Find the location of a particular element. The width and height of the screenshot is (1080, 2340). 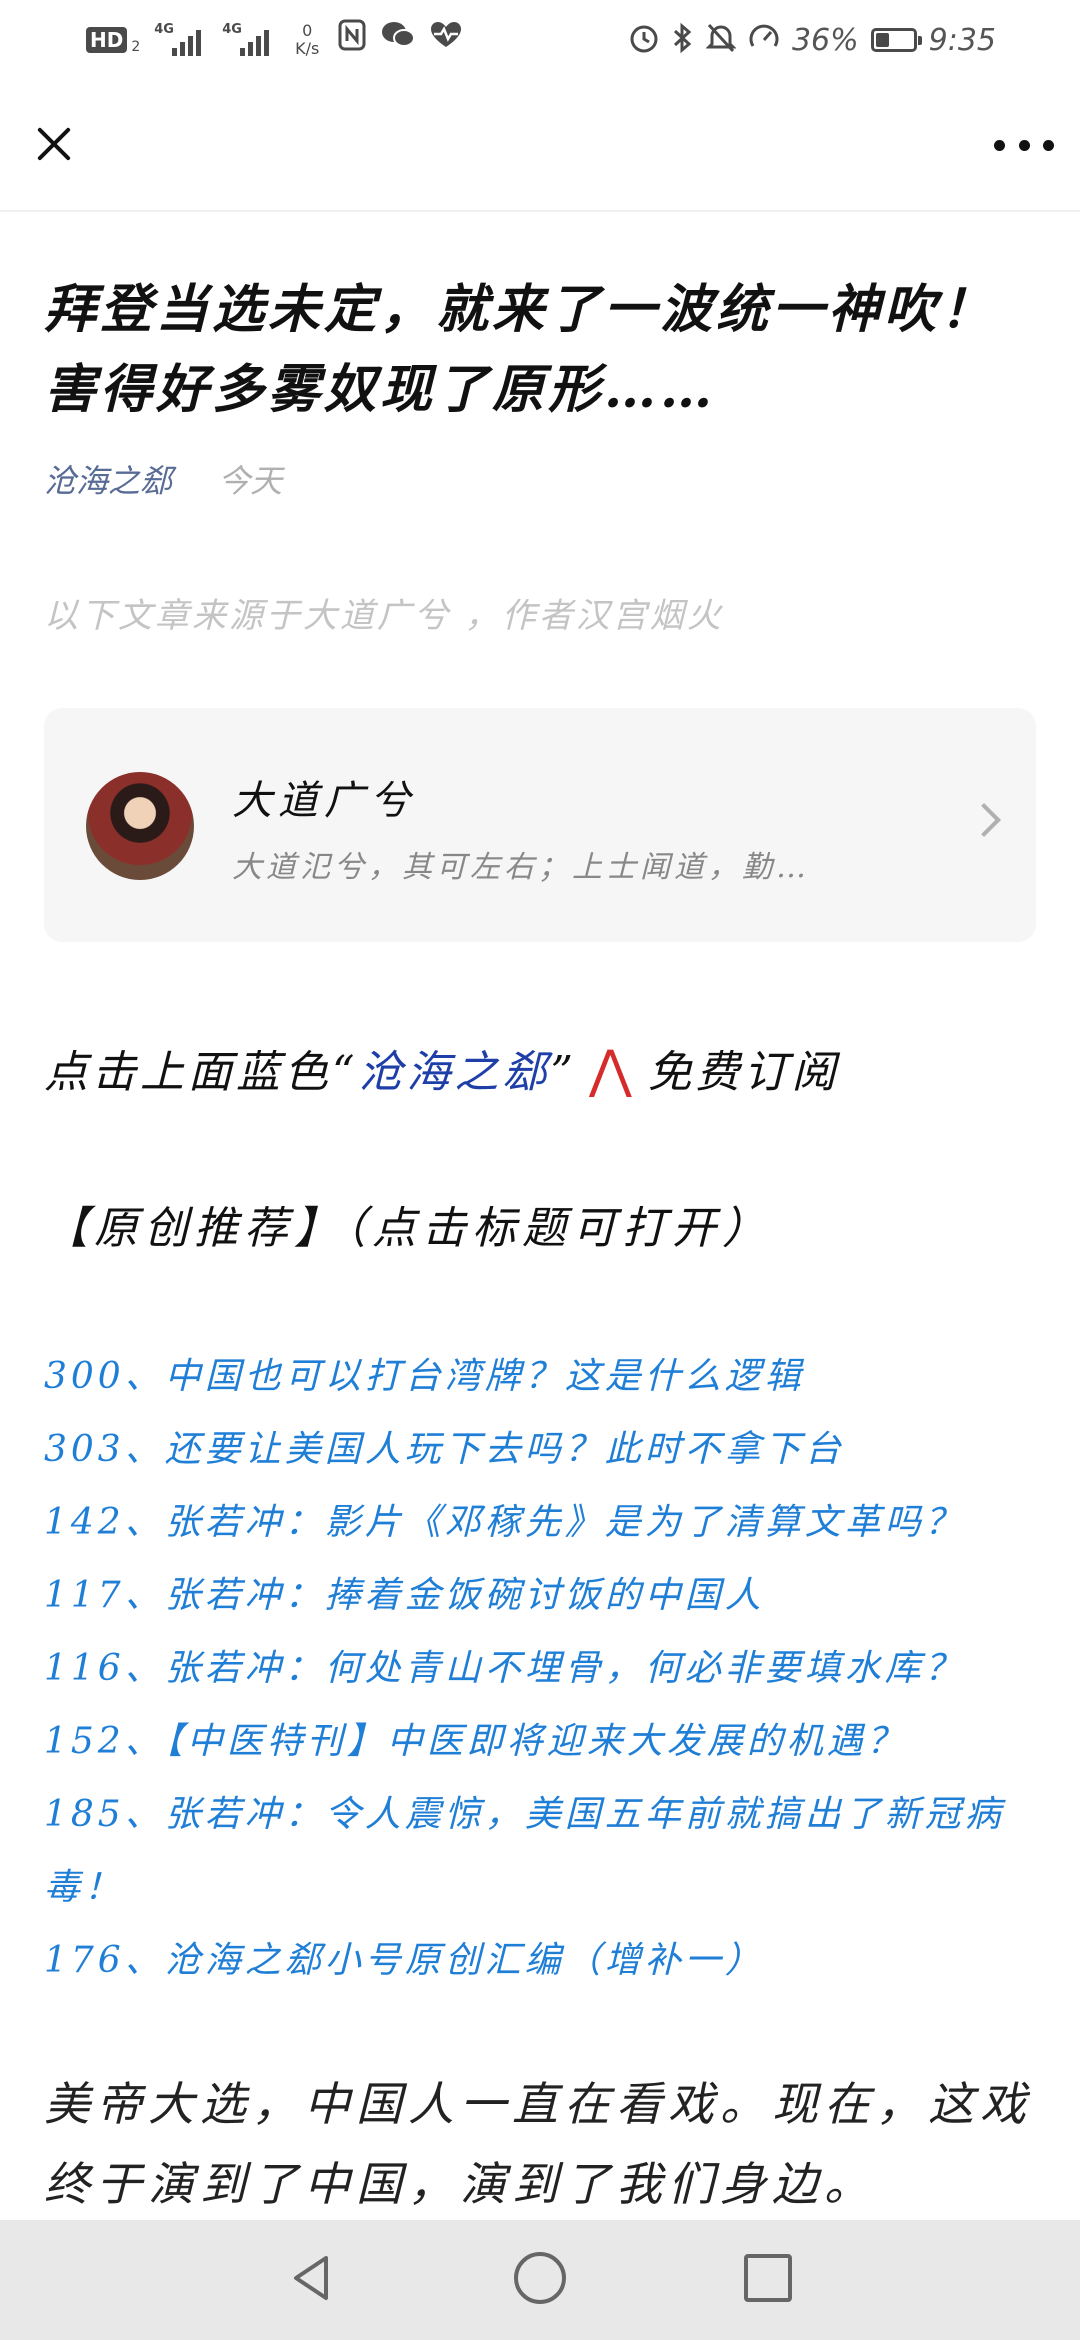

mute-icon is located at coordinates (721, 40).